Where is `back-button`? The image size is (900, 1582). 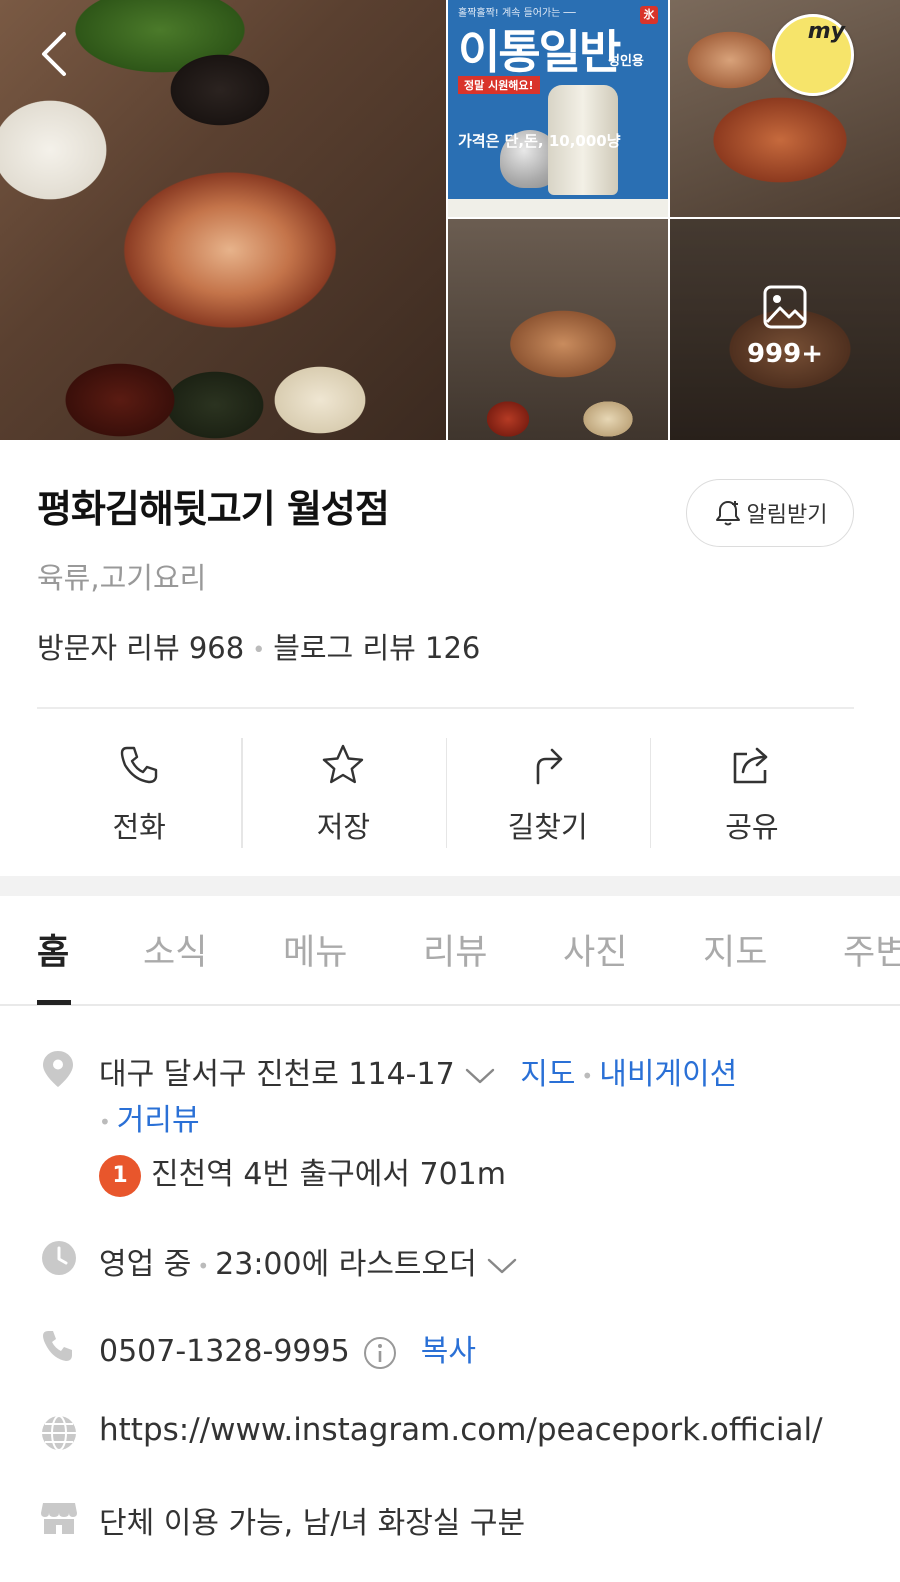 back-button is located at coordinates (54, 54).